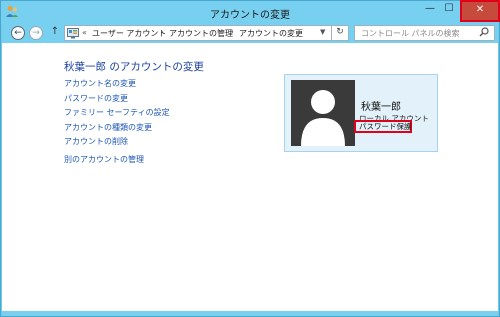 This screenshot has height=317, width=500. What do you see at coordinates (340, 33) in the screenshot?
I see `refresh-button: ↻` at bounding box center [340, 33].